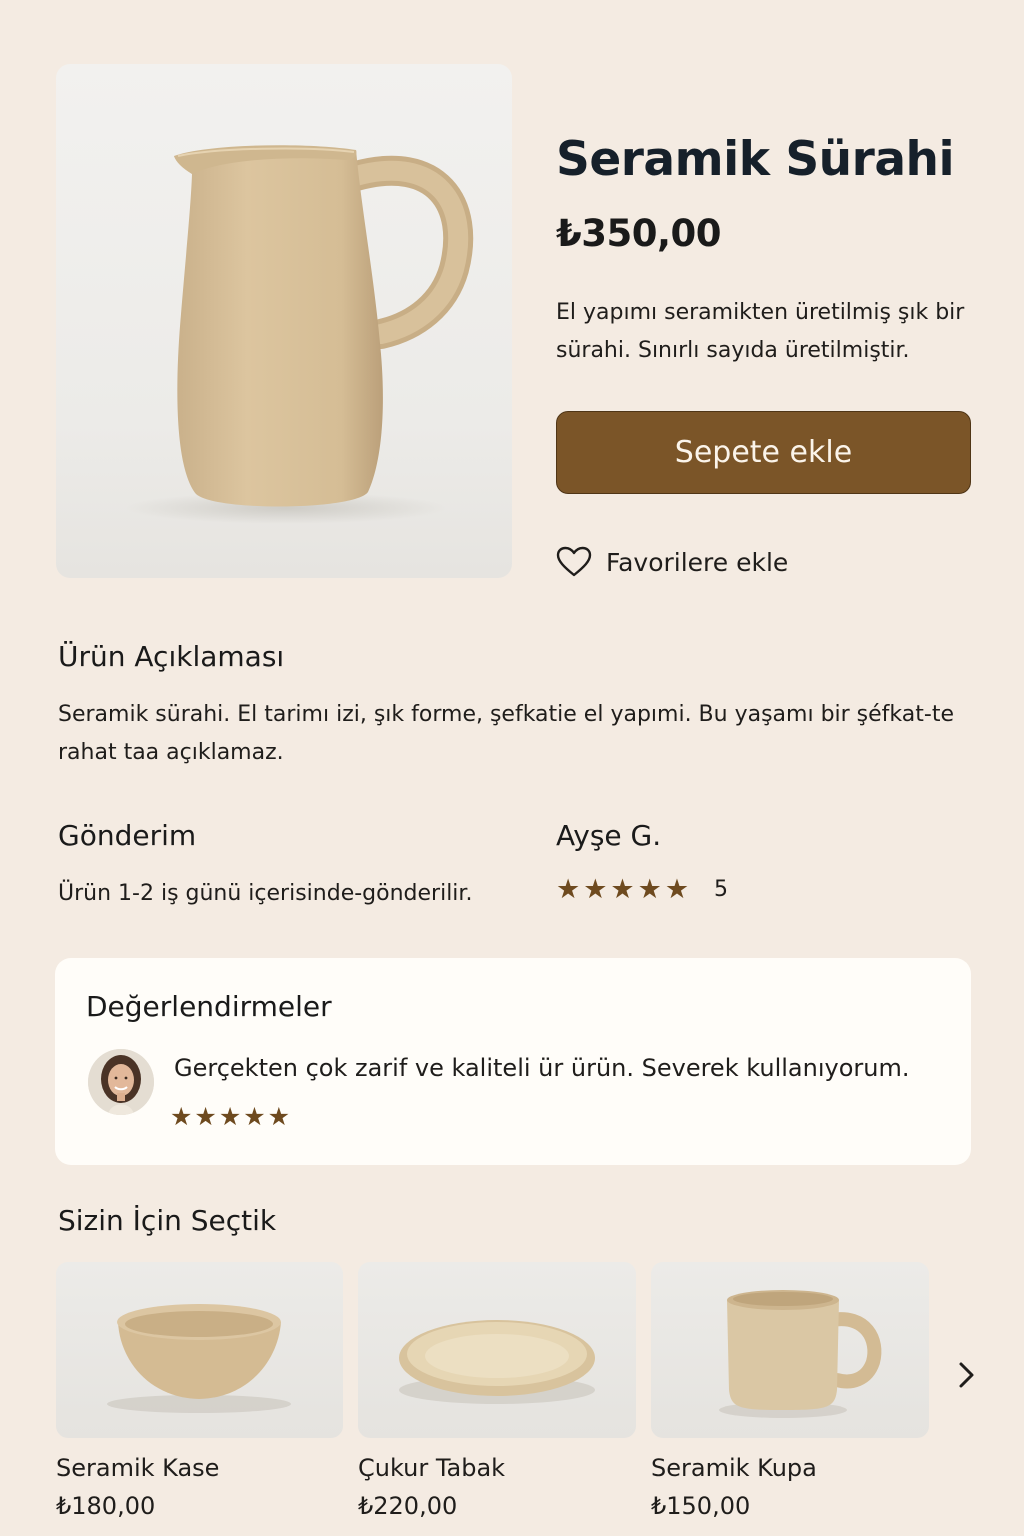 This screenshot has width=1024, height=1536. What do you see at coordinates (755, 159) in the screenshot?
I see `product-title: Seramik Sürahi` at bounding box center [755, 159].